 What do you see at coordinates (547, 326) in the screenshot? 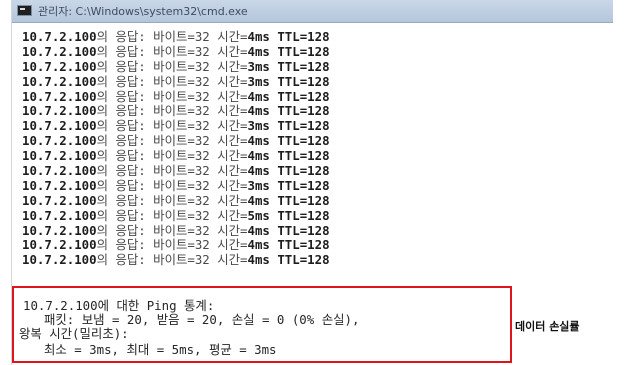
I see `data-loss-callout: 데이터 손실률` at bounding box center [547, 326].